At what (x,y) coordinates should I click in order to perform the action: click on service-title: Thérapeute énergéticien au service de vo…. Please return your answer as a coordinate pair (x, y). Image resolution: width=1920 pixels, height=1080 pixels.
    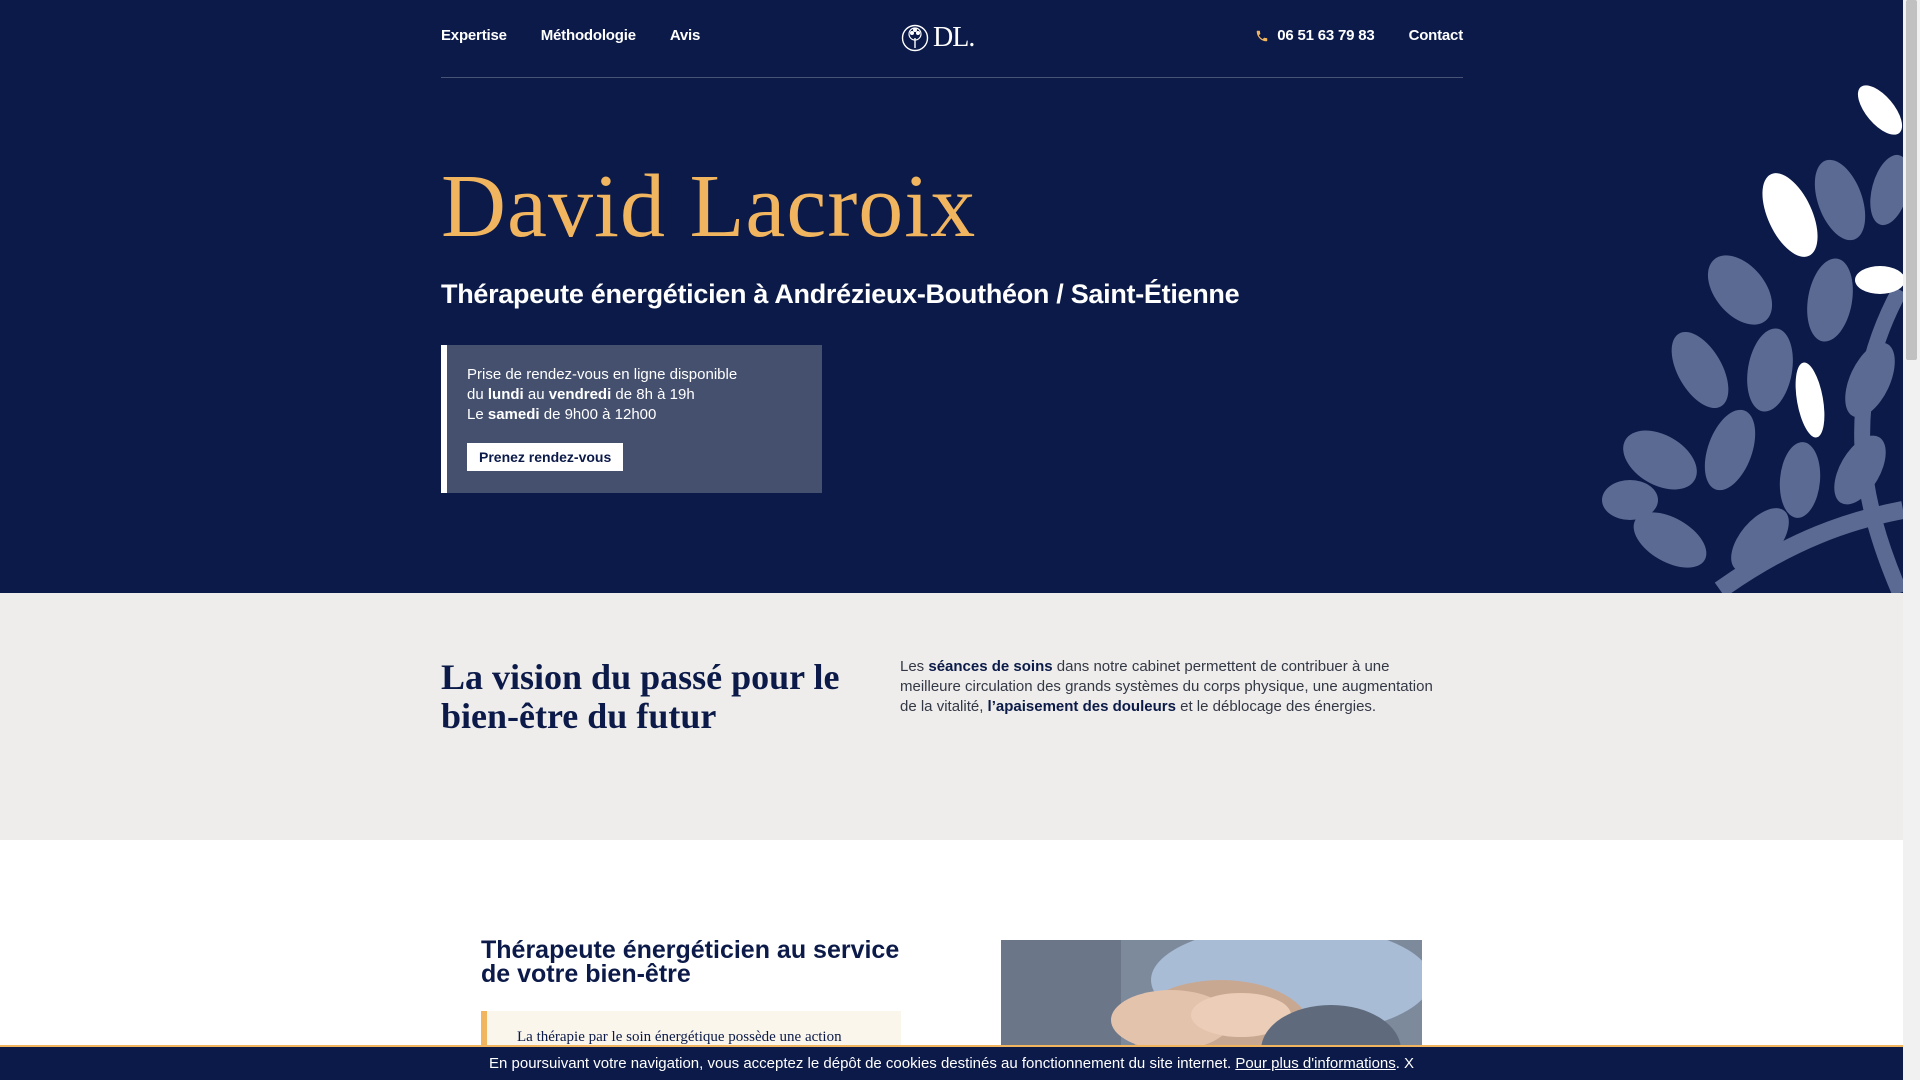
    Looking at the image, I should click on (690, 962).